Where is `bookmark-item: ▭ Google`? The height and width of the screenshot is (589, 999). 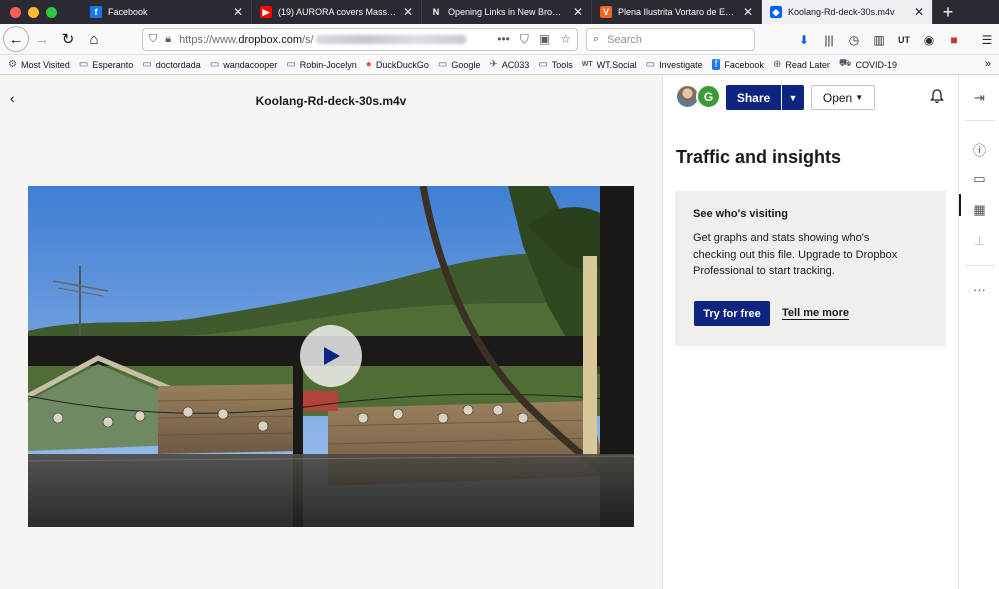
bookmark-item: ▭ Google is located at coordinates (459, 64).